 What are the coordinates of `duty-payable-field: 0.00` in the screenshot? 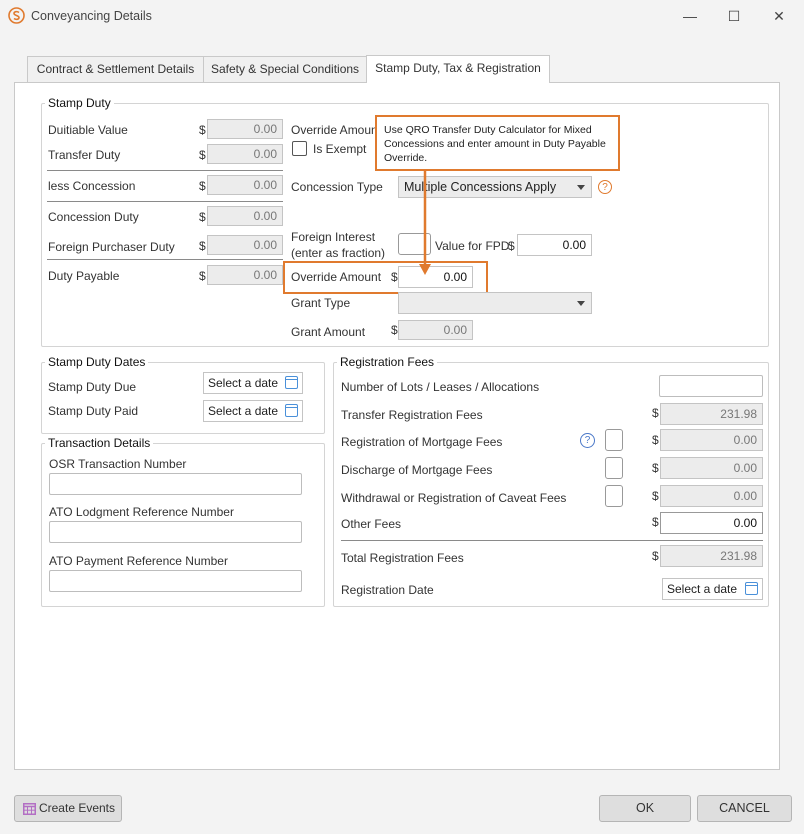 It's located at (245, 275).